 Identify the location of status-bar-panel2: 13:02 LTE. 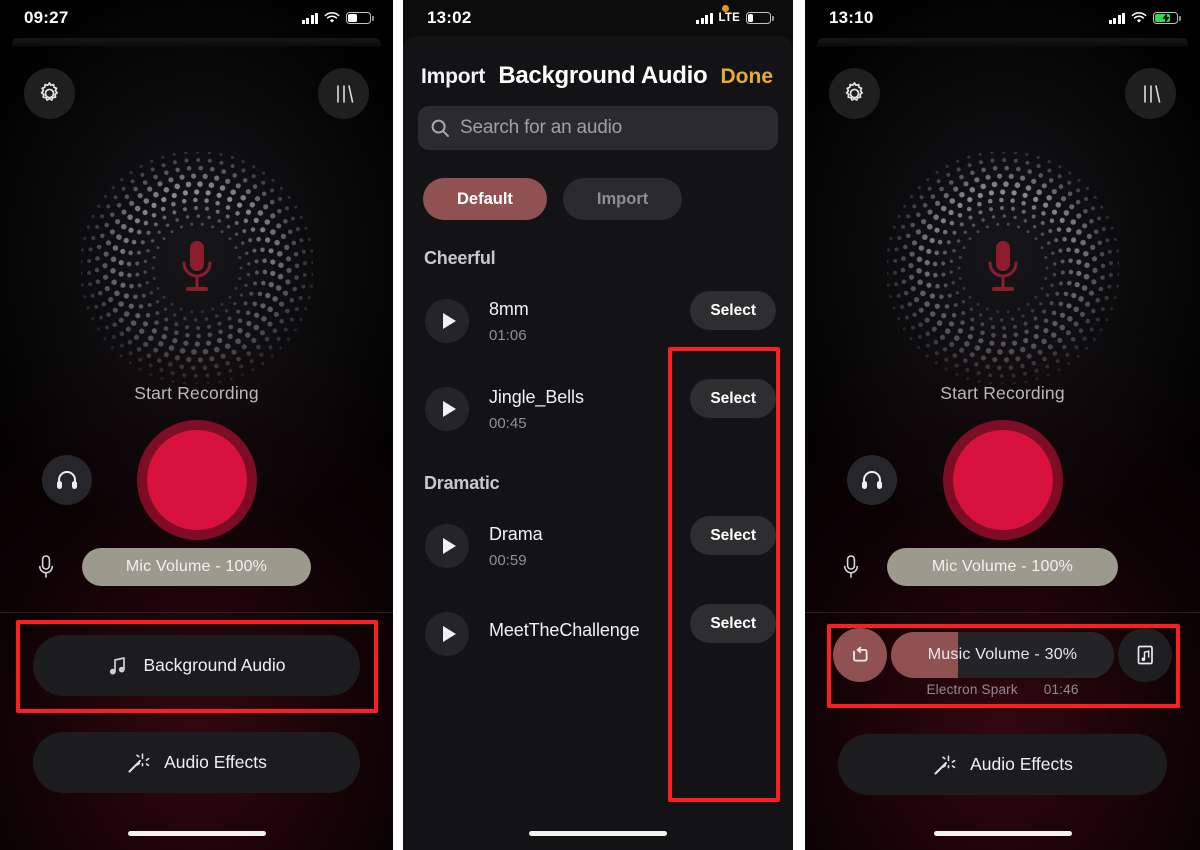
(598, 18).